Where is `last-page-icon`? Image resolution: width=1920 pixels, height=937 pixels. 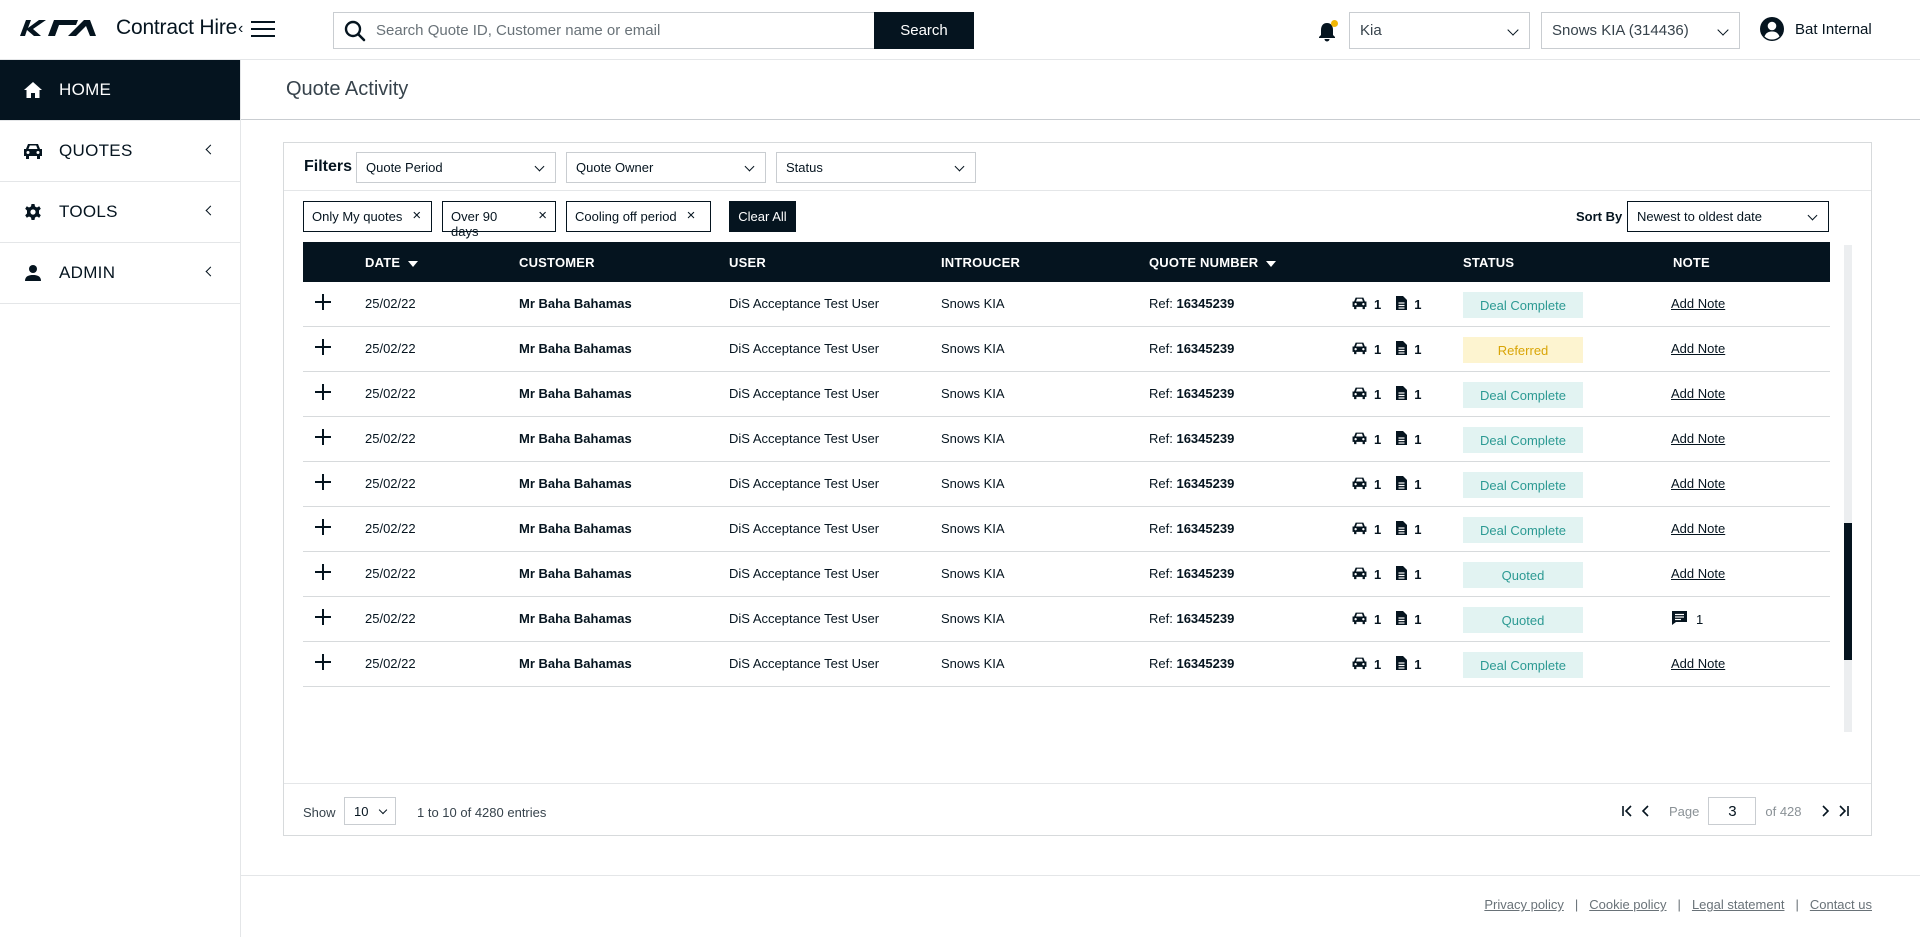
last-page-icon is located at coordinates (1843, 811).